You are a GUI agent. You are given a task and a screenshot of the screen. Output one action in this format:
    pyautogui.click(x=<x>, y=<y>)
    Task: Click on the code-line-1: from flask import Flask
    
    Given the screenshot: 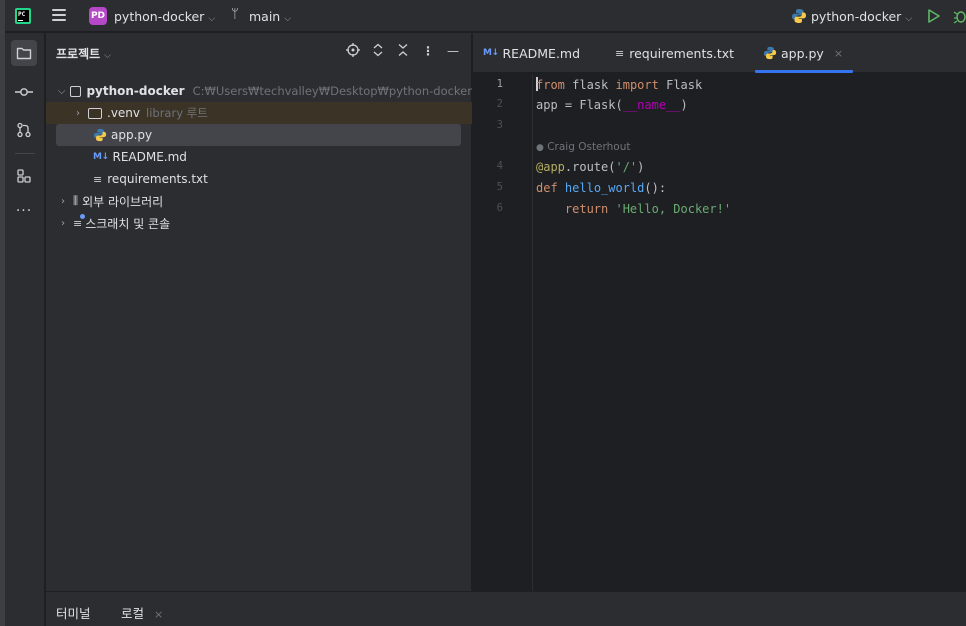 What is the action you would take?
    pyautogui.click(x=619, y=84)
    